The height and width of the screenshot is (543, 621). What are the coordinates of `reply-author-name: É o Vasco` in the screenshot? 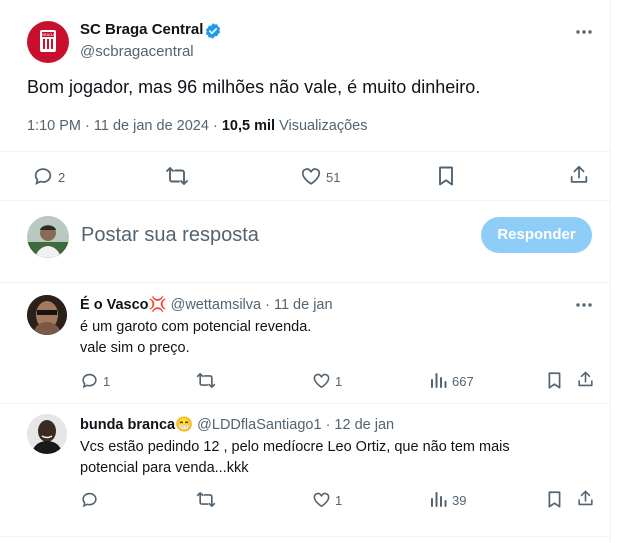 It's located at (114, 305).